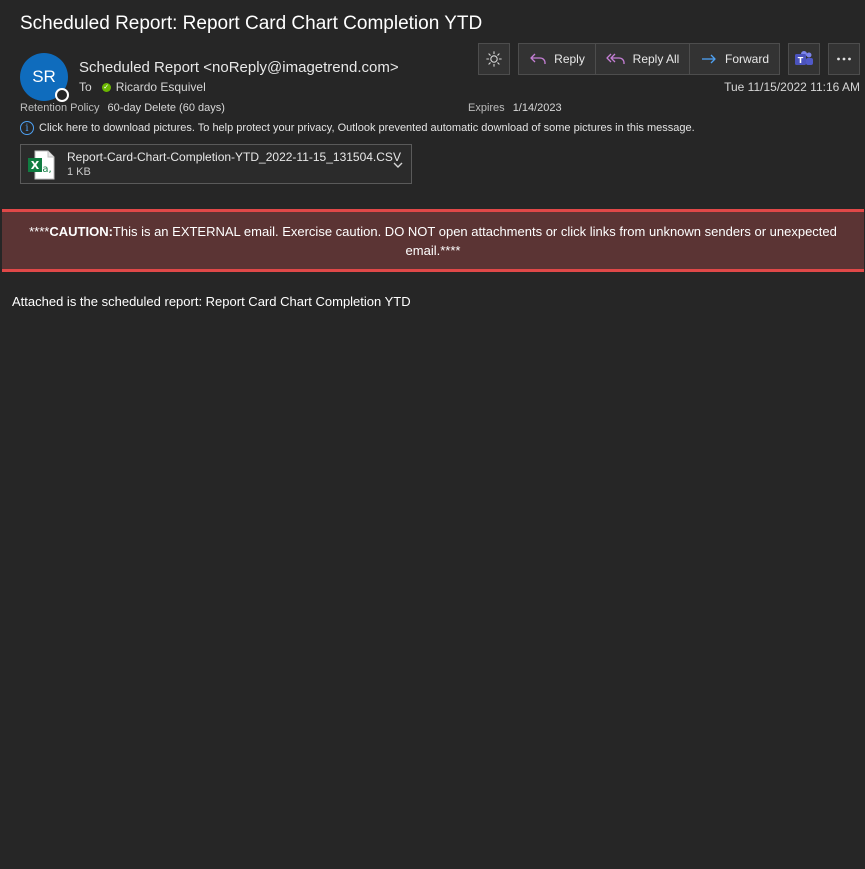 The width and height of the screenshot is (865, 869). I want to click on caution-prefix: ****, so click(39, 231).